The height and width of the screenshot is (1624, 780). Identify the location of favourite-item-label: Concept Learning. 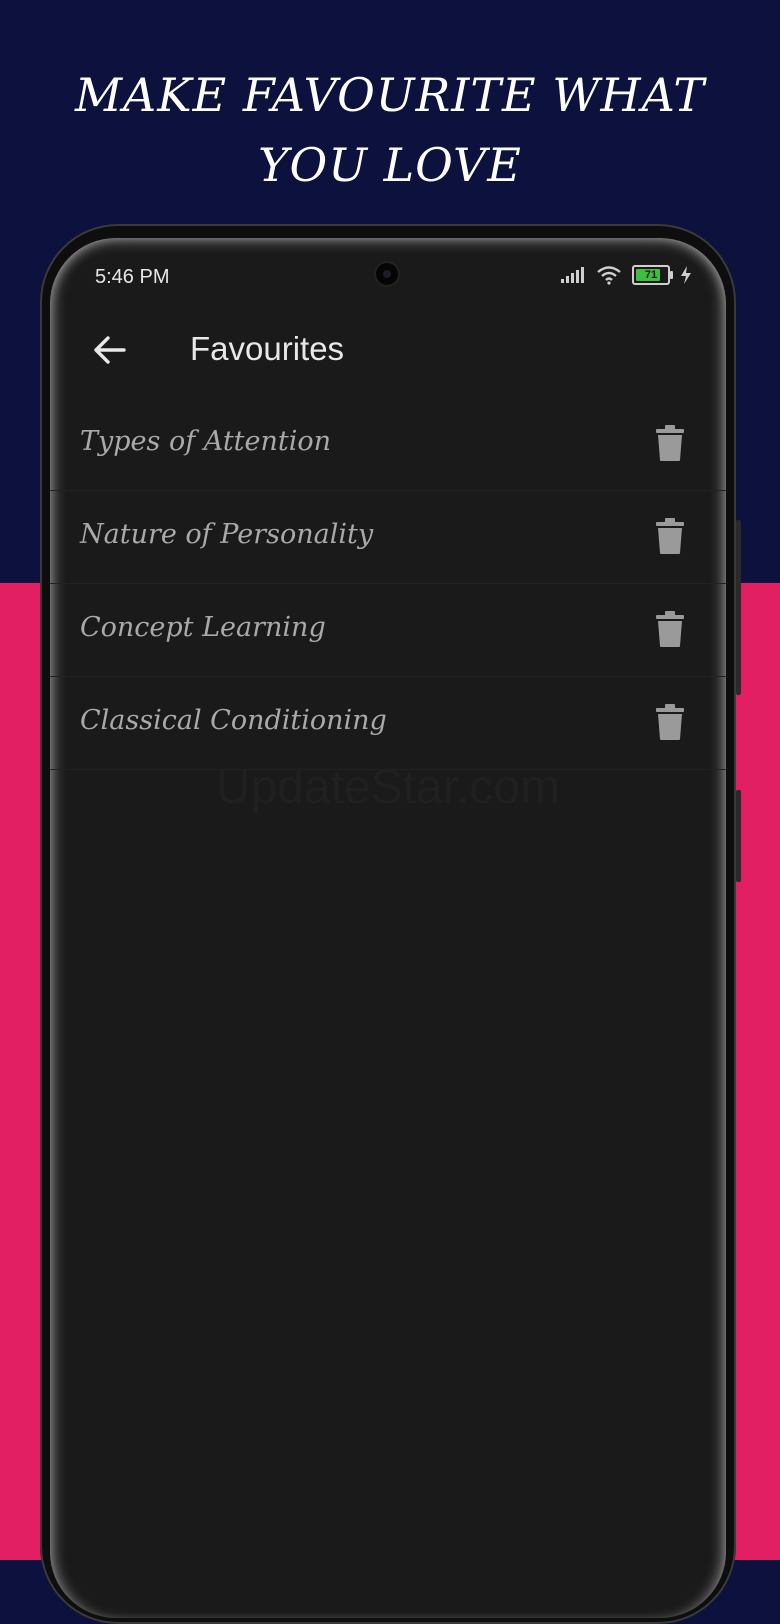
(203, 627).